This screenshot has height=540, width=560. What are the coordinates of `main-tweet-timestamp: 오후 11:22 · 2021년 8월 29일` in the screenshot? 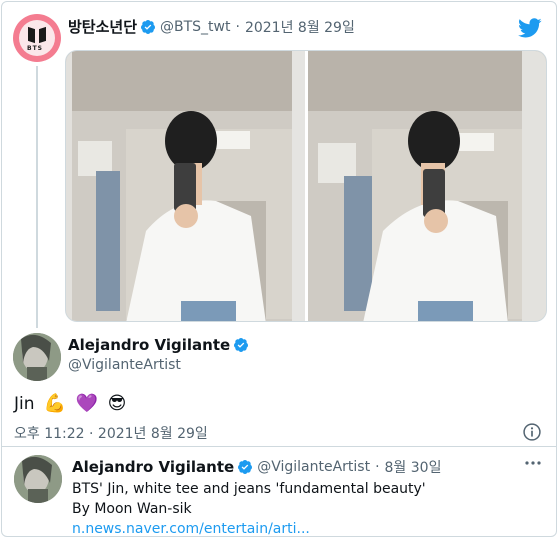 It's located at (111, 433).